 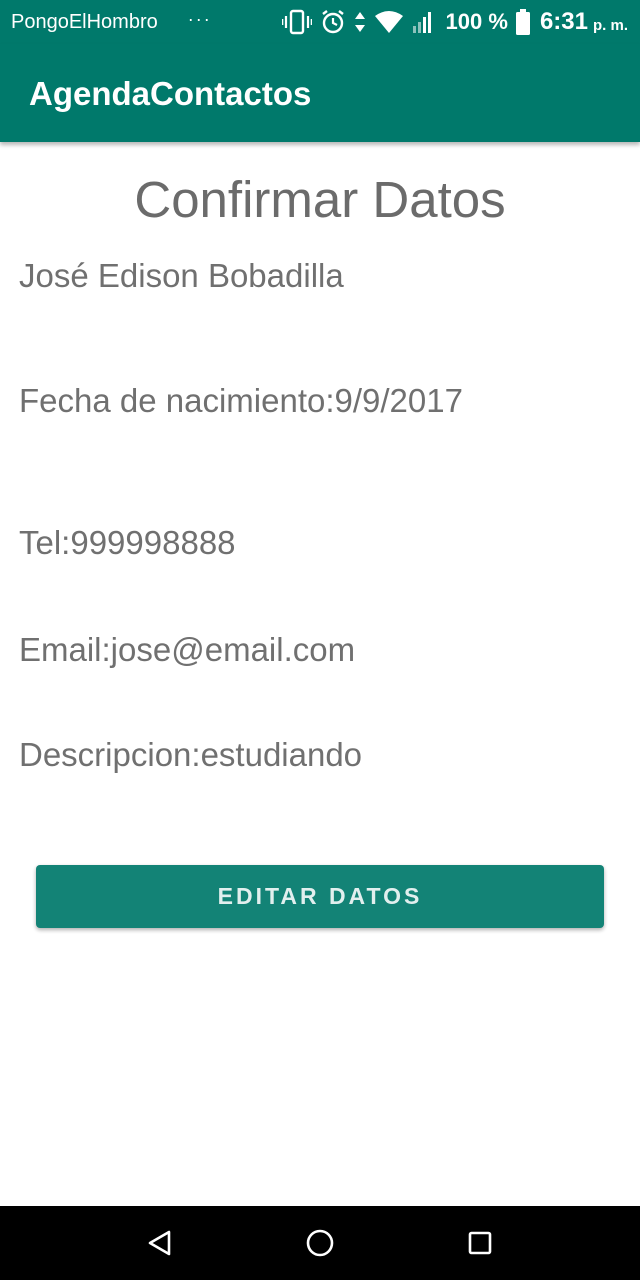 What do you see at coordinates (160, 1243) in the screenshot?
I see `back-icon` at bounding box center [160, 1243].